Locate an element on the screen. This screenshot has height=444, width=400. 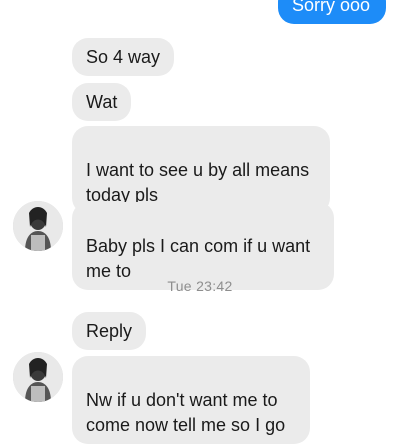
incoming-message: So 4 way is located at coordinates (123, 57).